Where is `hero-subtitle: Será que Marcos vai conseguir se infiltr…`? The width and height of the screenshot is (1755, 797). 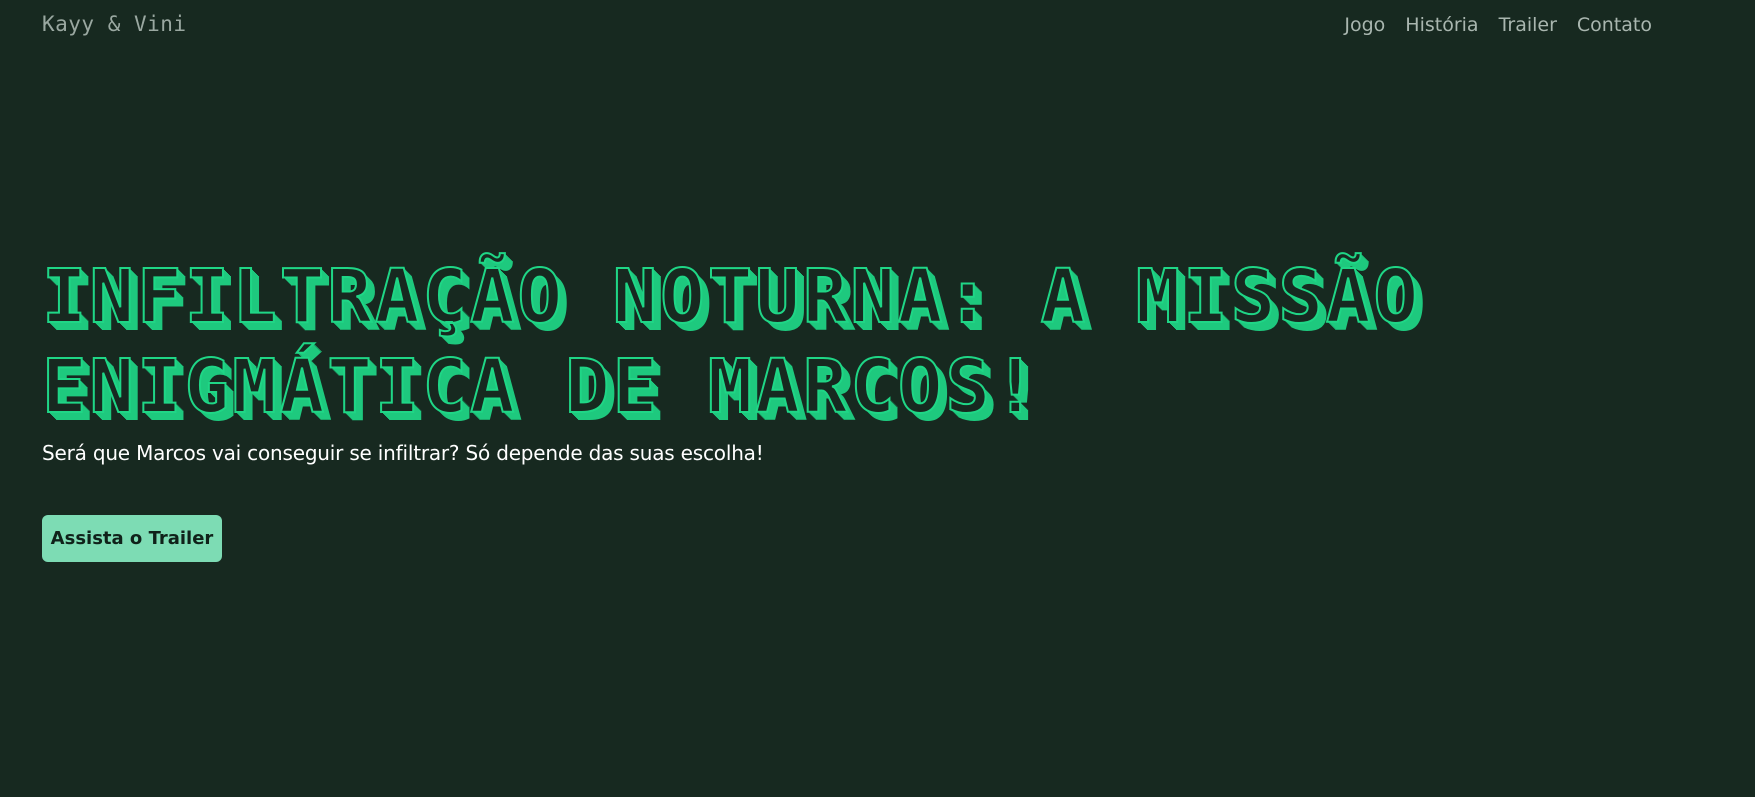
hero-subtitle: Será que Marcos vai conseguir se infiltr… is located at coordinates (403, 453).